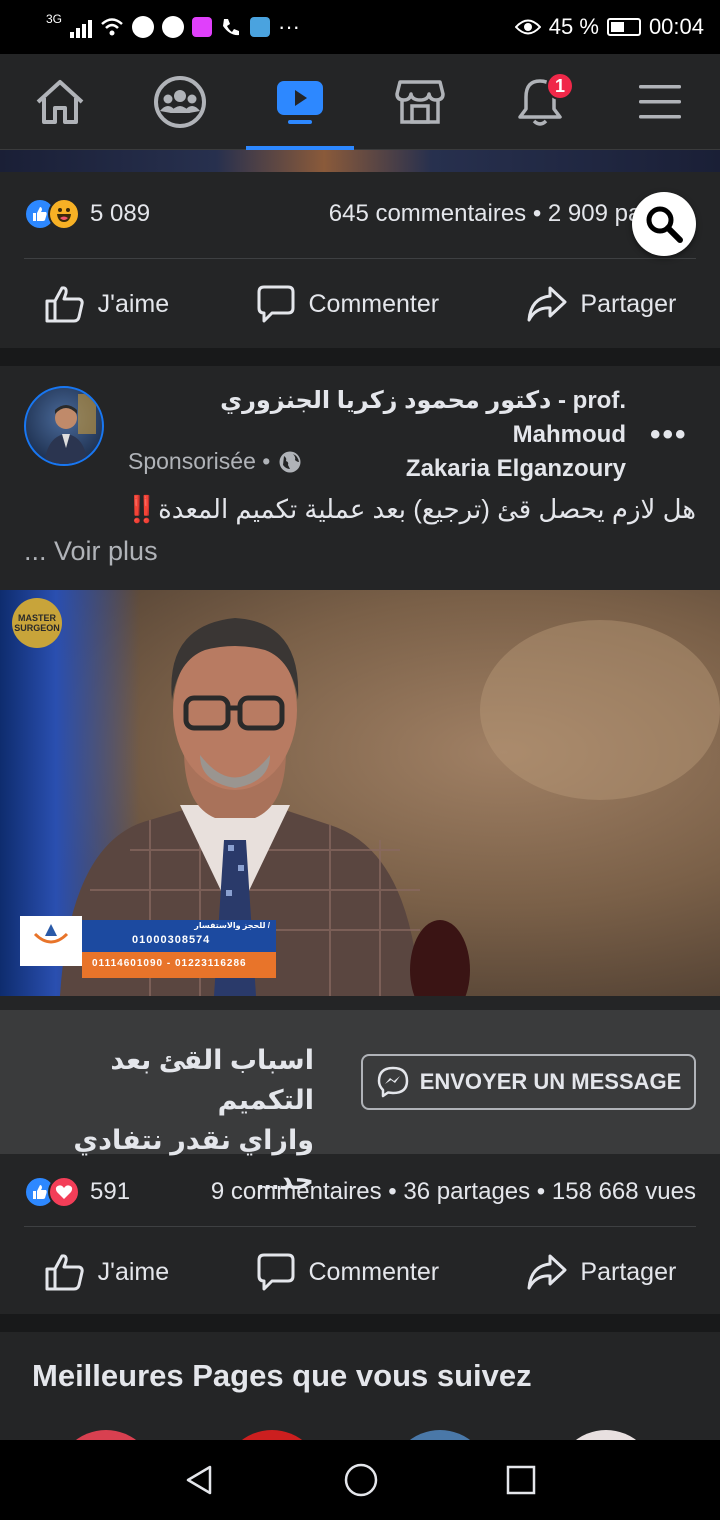 The height and width of the screenshot is (1520, 720). What do you see at coordinates (669, 435) in the screenshot?
I see `more-options-button: •••` at bounding box center [669, 435].